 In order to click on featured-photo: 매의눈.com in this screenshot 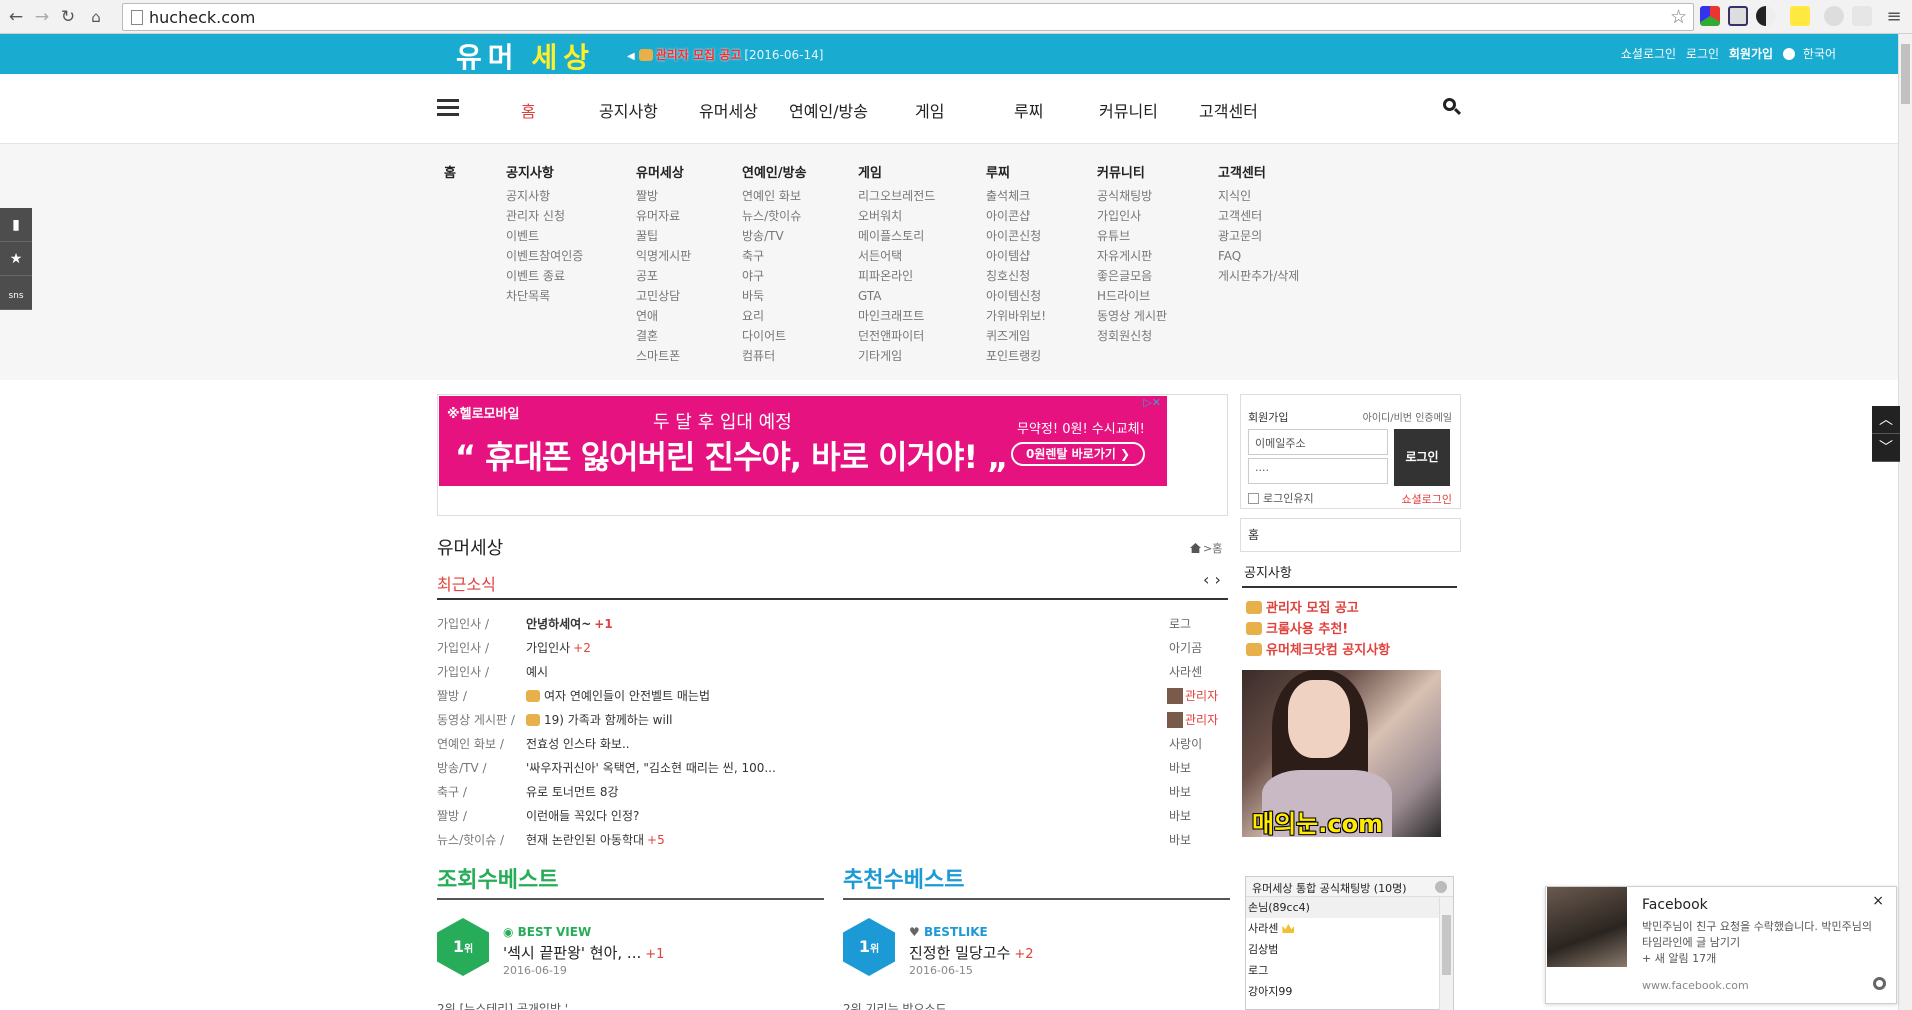, I will do `click(1341, 753)`.